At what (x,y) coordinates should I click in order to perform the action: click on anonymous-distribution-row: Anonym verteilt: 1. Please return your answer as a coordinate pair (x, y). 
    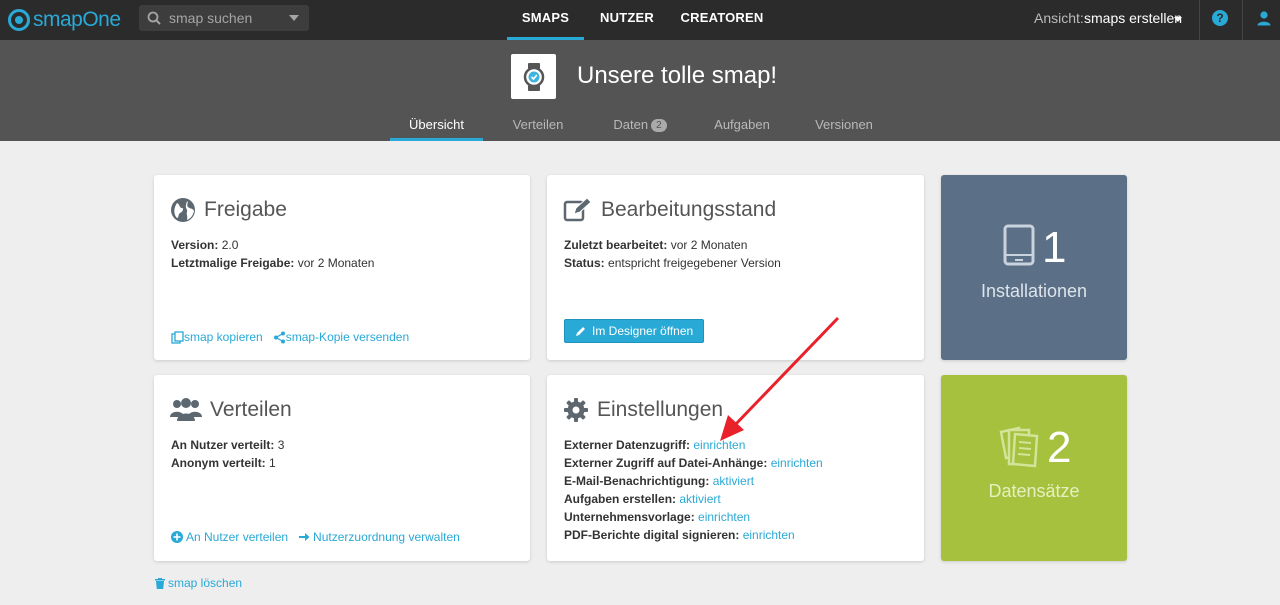
    Looking at the image, I should click on (223, 463).